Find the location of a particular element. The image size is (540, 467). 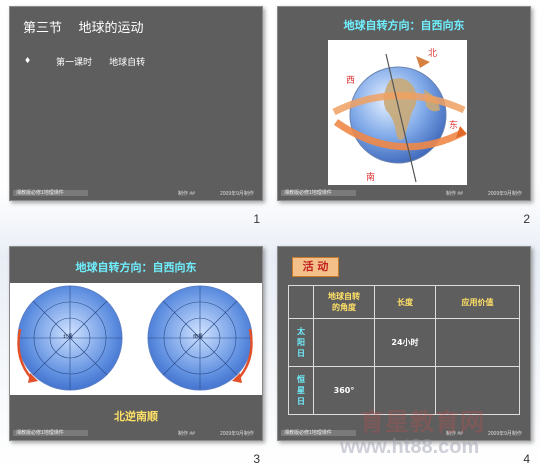

polar-view-image: 北极 南极 is located at coordinates (136, 339).